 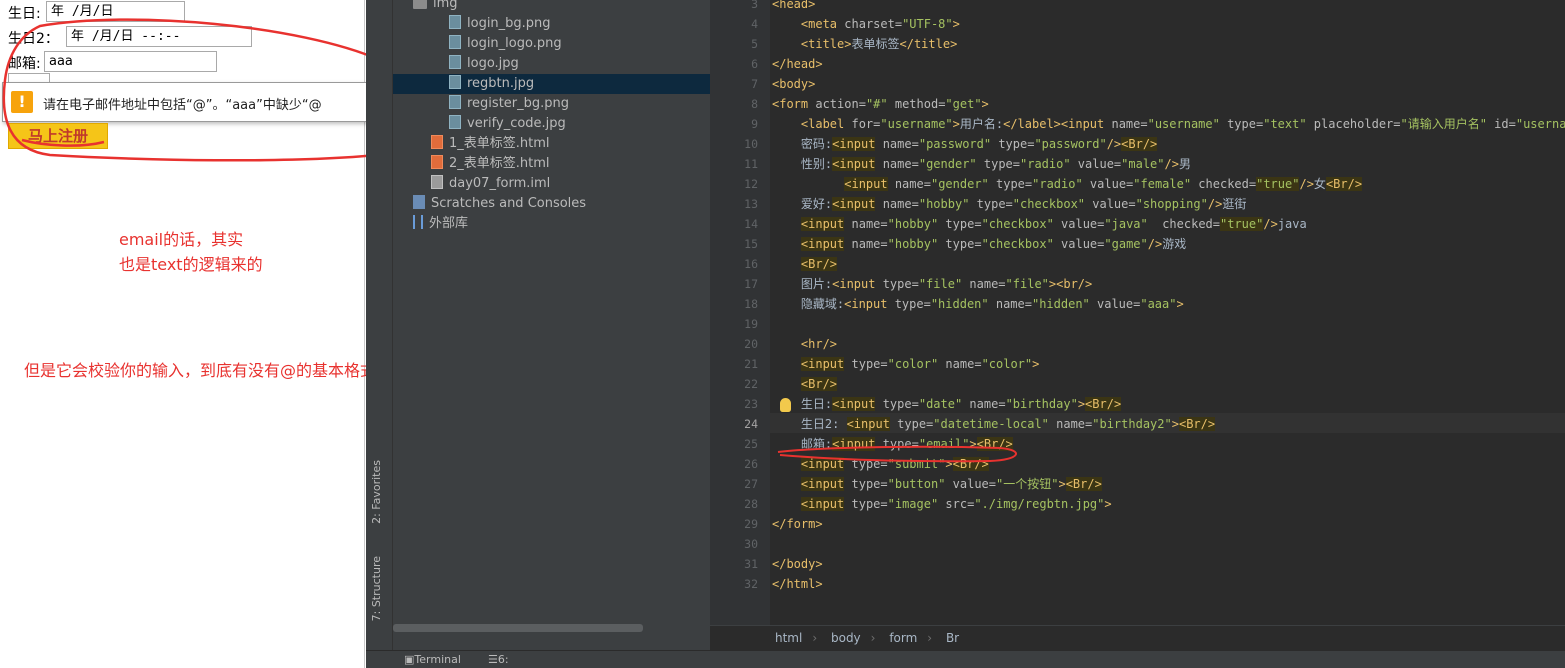 What do you see at coordinates (751, 564) in the screenshot?
I see `line-number: 31` at bounding box center [751, 564].